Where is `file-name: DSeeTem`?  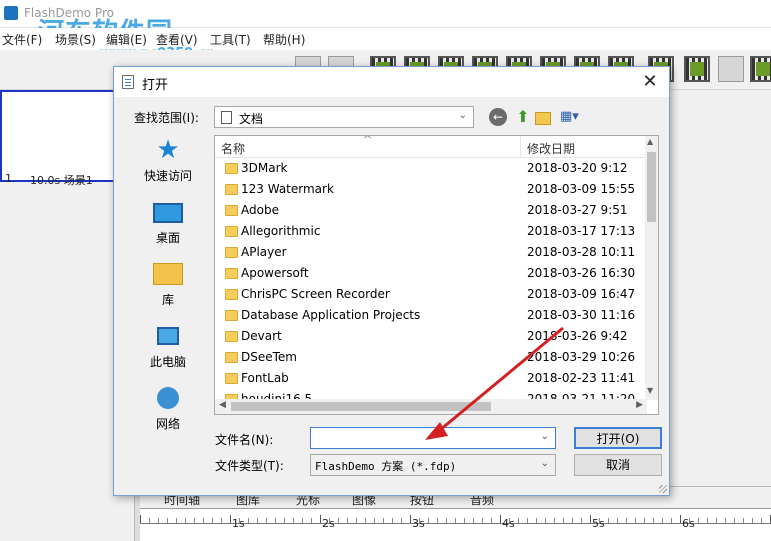 file-name: DSeeTem is located at coordinates (269, 357).